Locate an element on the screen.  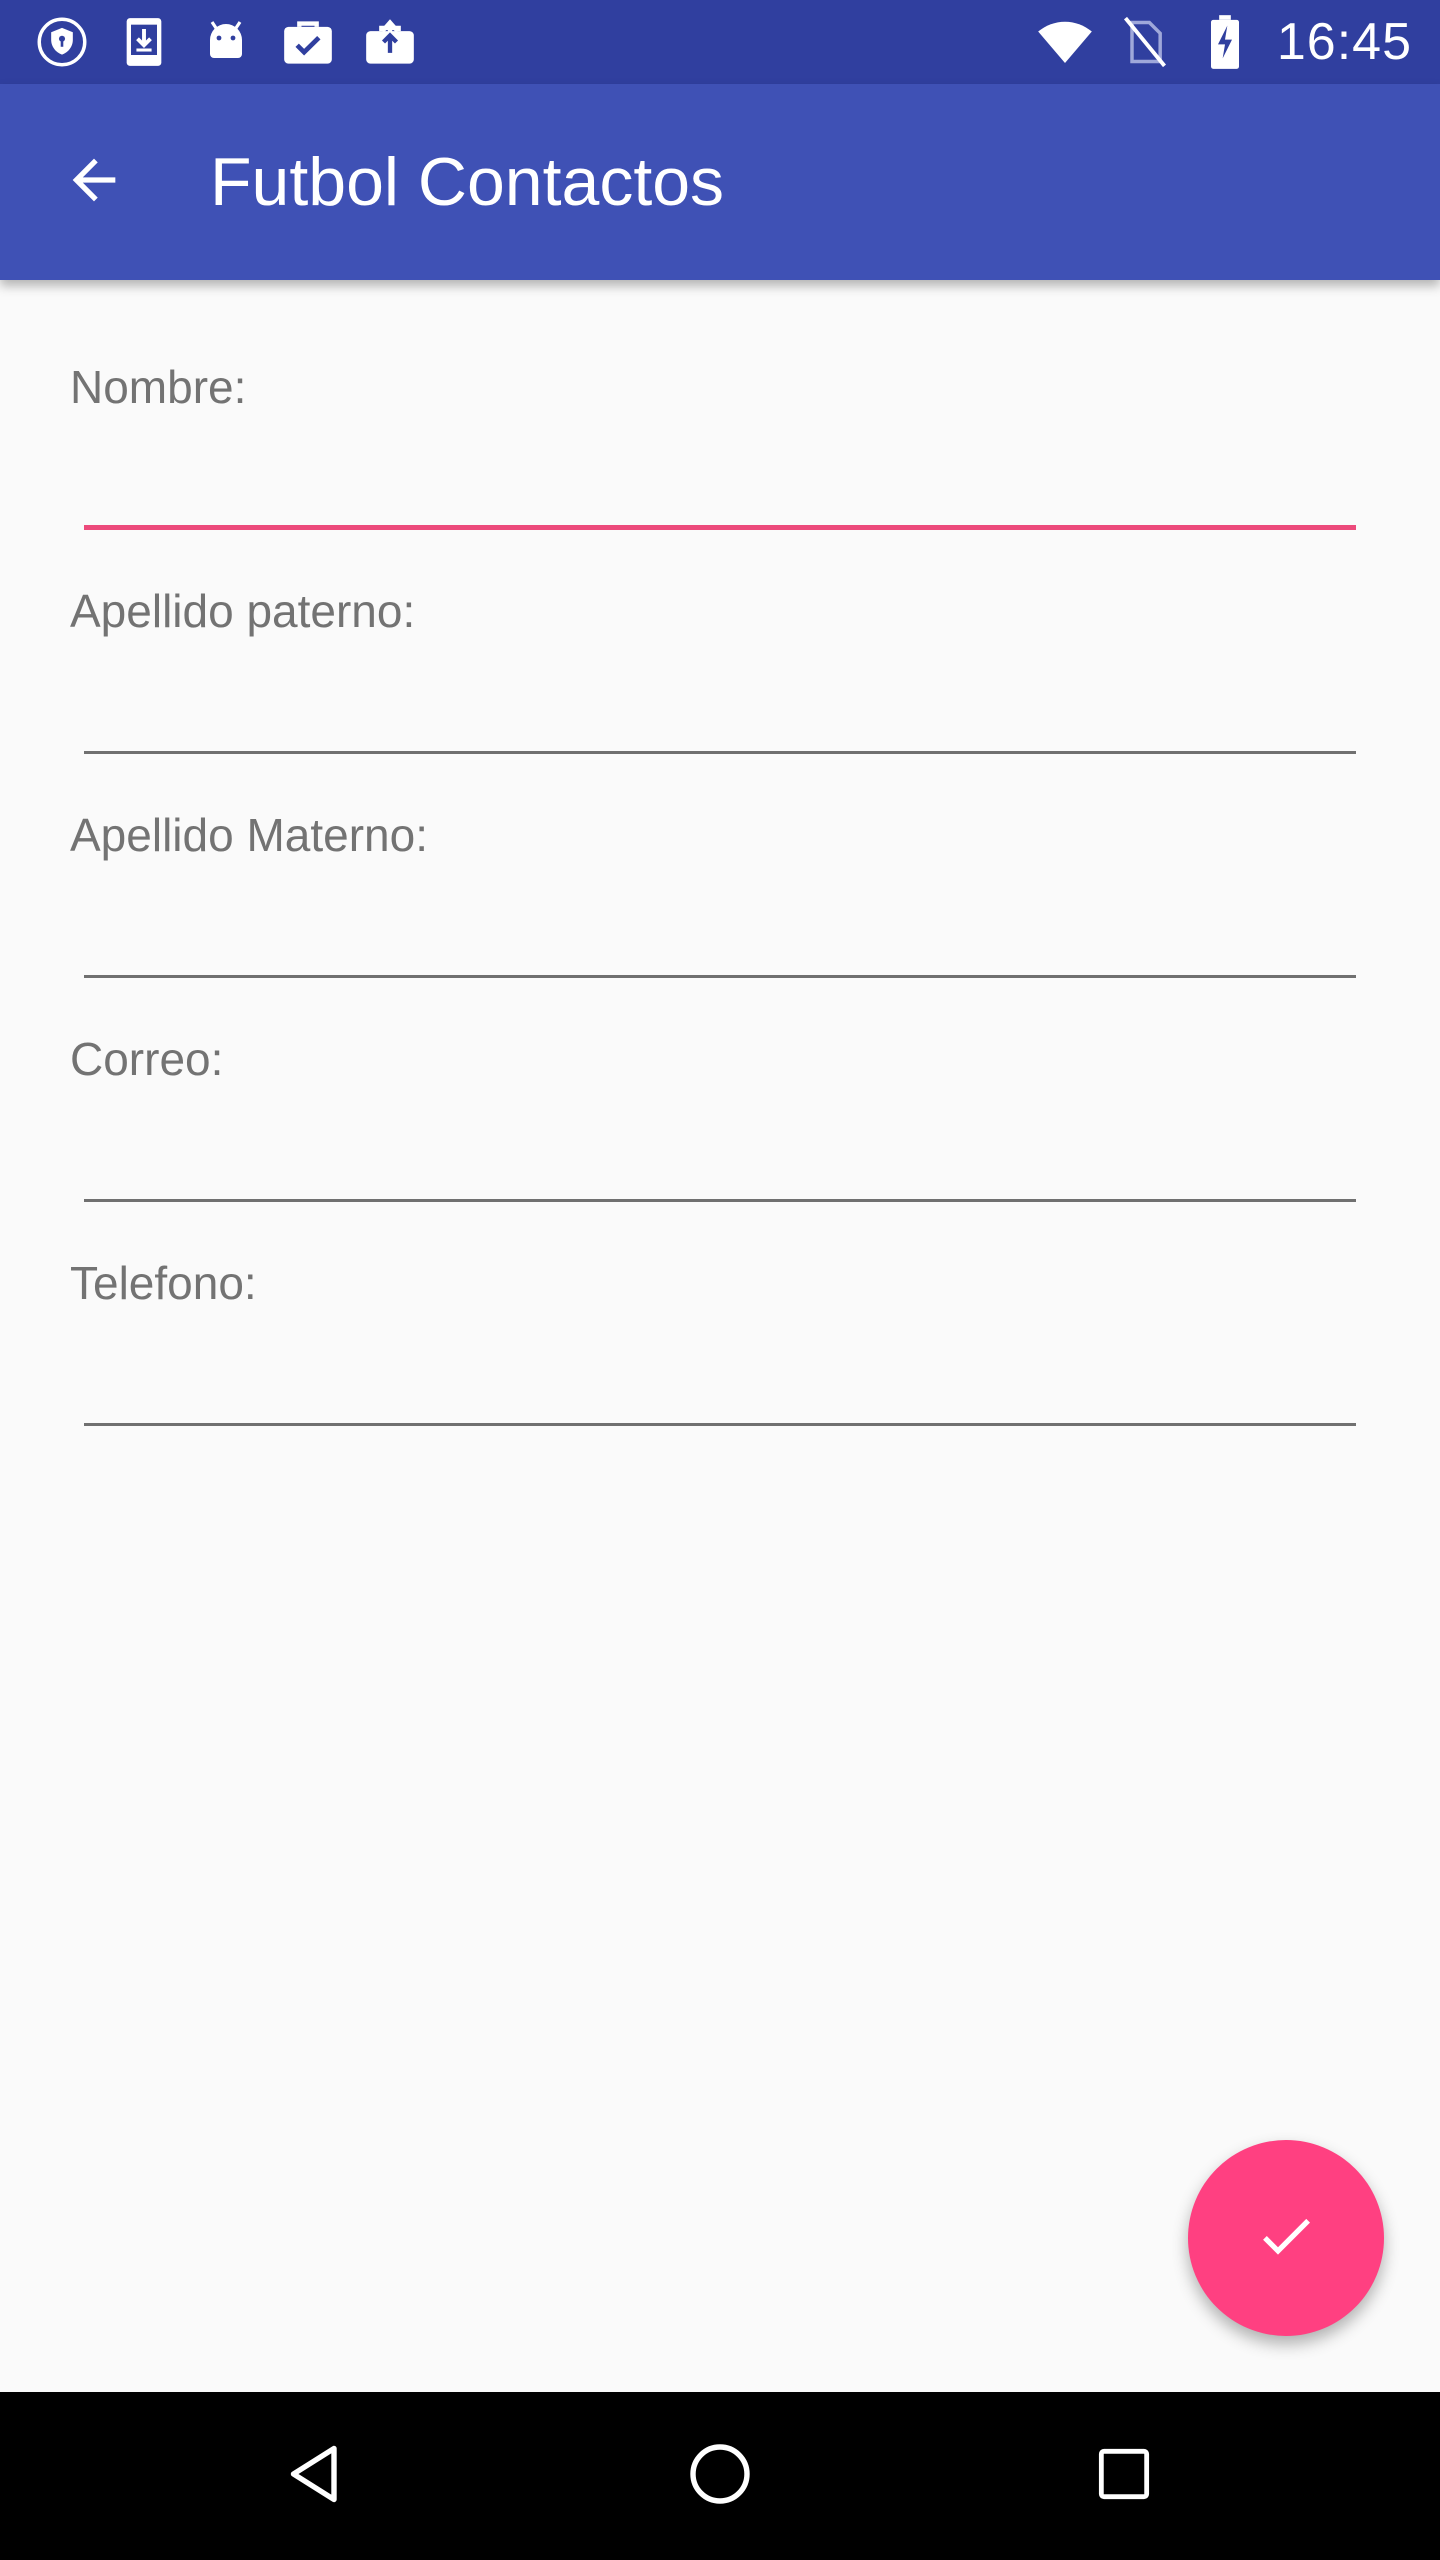
battery-charging-icon is located at coordinates (1225, 42).